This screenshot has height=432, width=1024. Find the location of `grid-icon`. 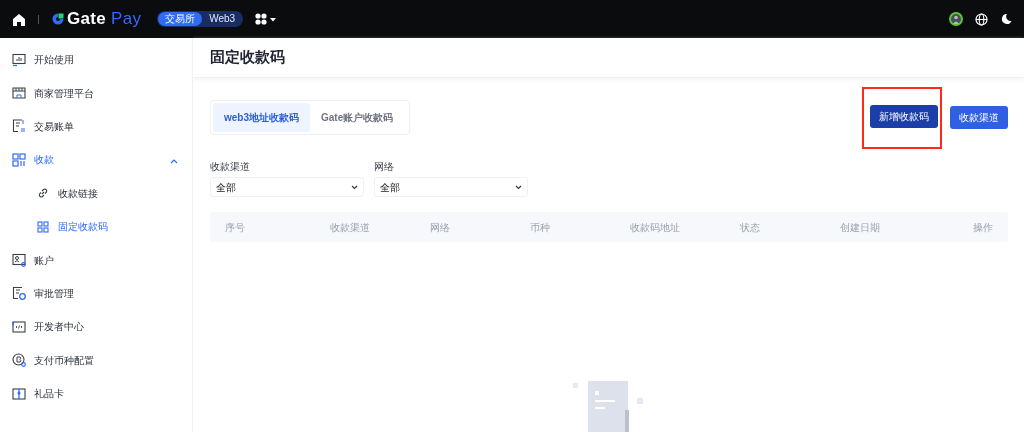

grid-icon is located at coordinates (19, 159).